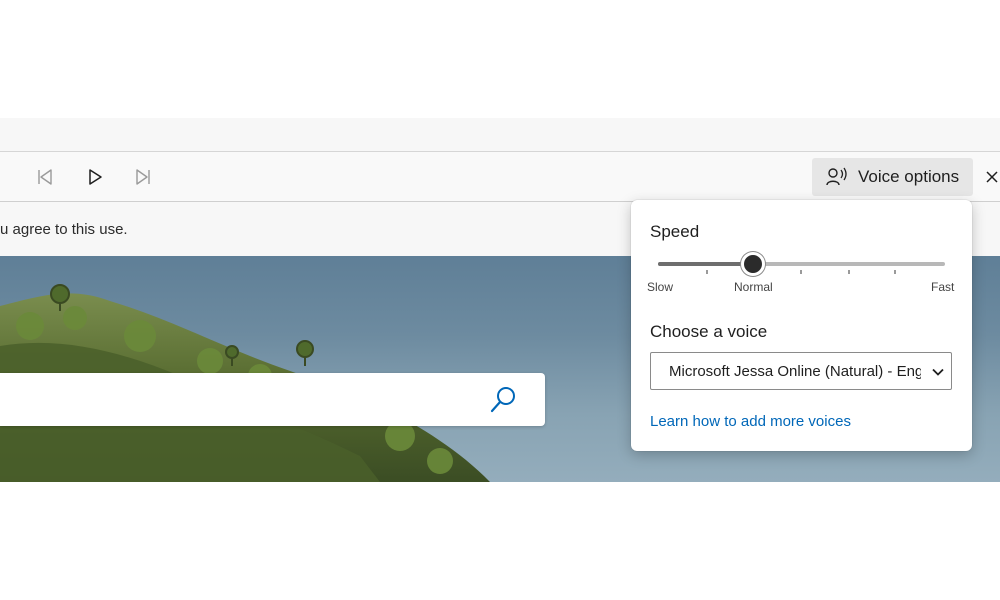  I want to click on read-aloud-toolbar: Voice options, so click(500, 177).